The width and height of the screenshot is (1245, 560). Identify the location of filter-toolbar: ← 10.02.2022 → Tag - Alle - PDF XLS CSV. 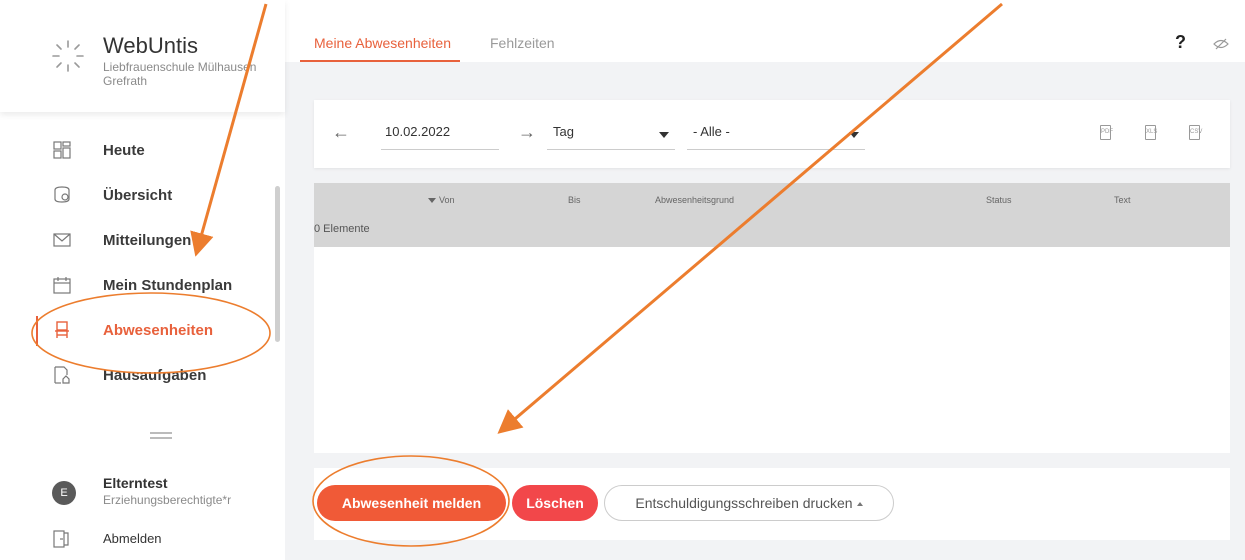
(772, 134).